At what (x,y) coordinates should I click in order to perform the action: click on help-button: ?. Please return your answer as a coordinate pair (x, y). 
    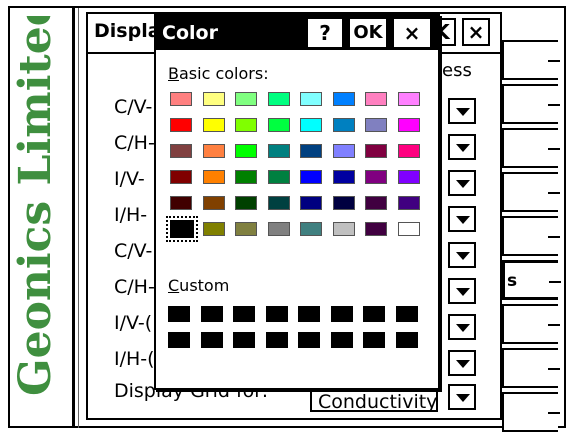
    Looking at the image, I should click on (325, 33).